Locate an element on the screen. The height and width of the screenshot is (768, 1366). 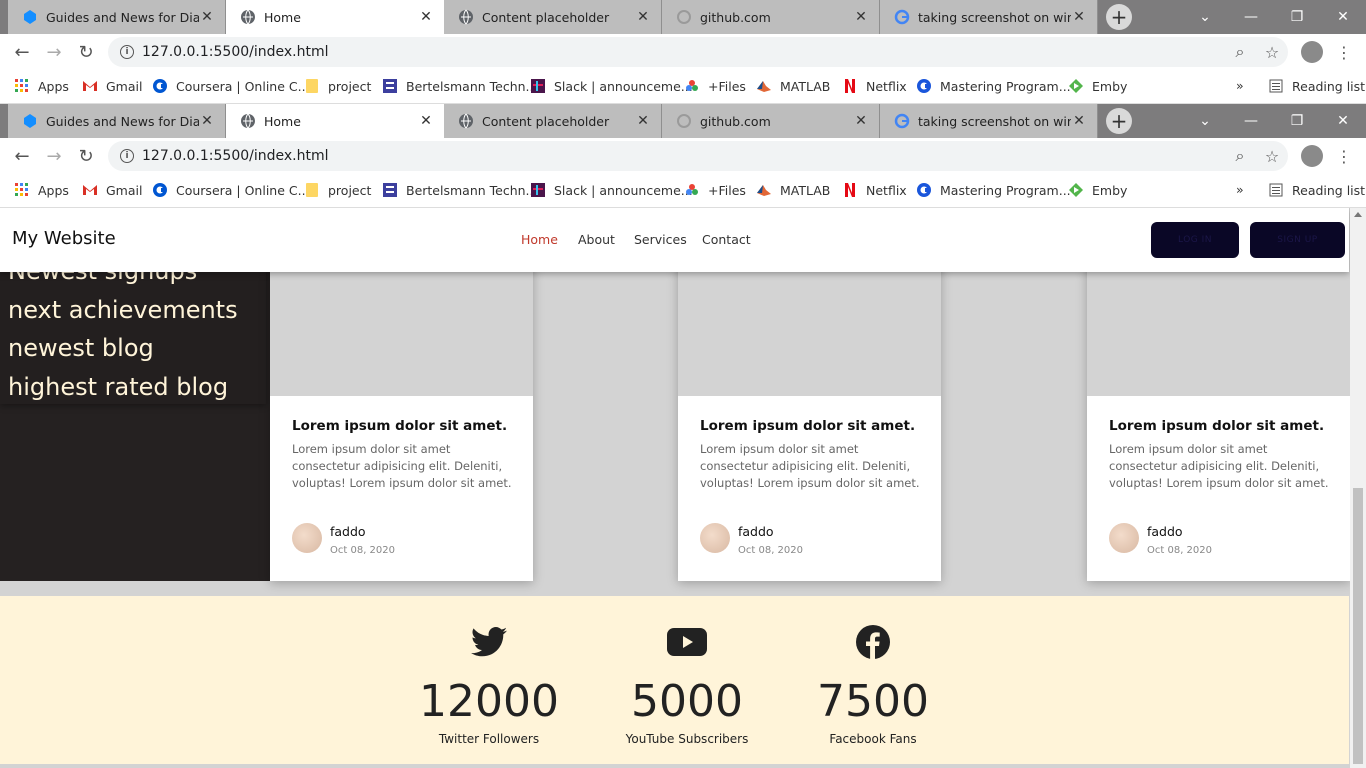
loading-icon is located at coordinates (684, 121).